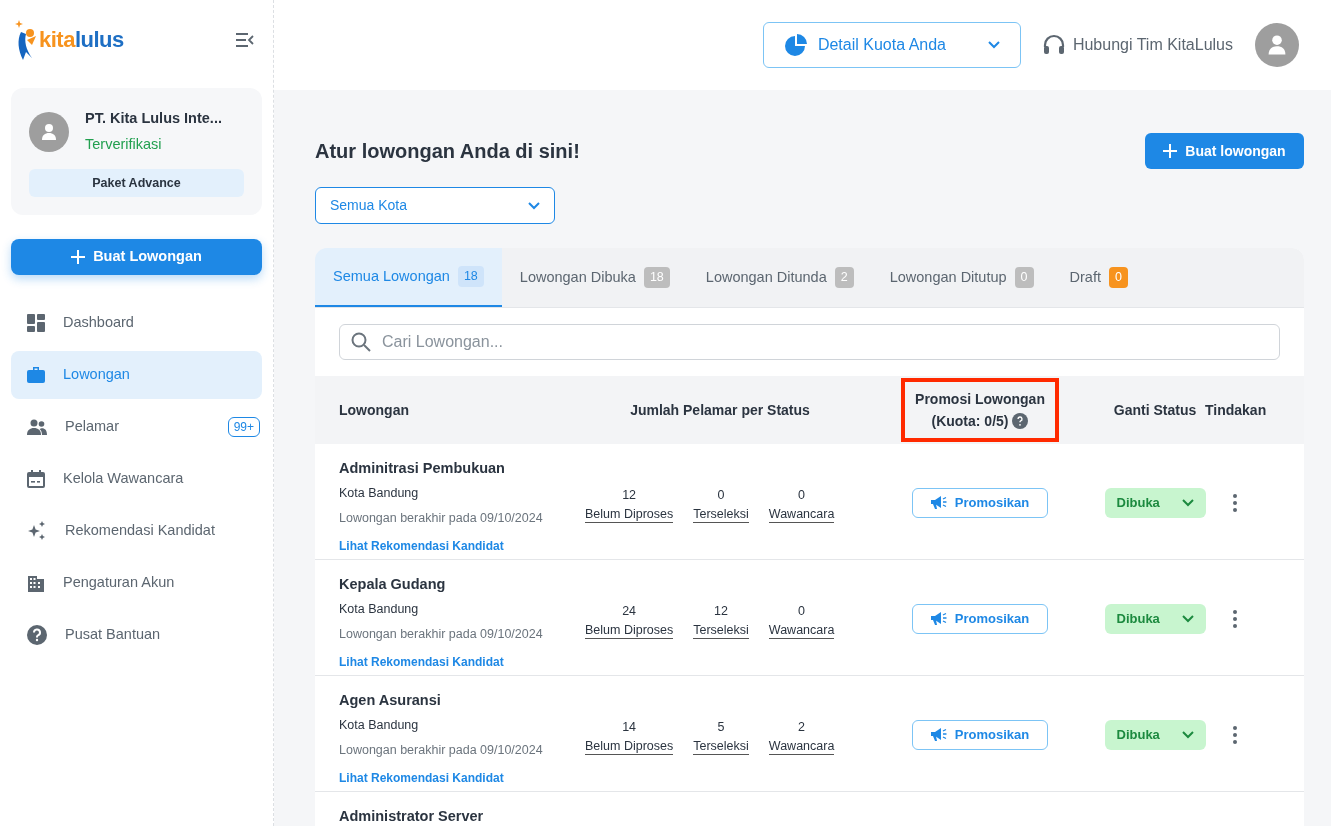 Image resolution: width=1331 pixels, height=826 pixels. I want to click on city-dropdown: Semua Kota, so click(435, 205).